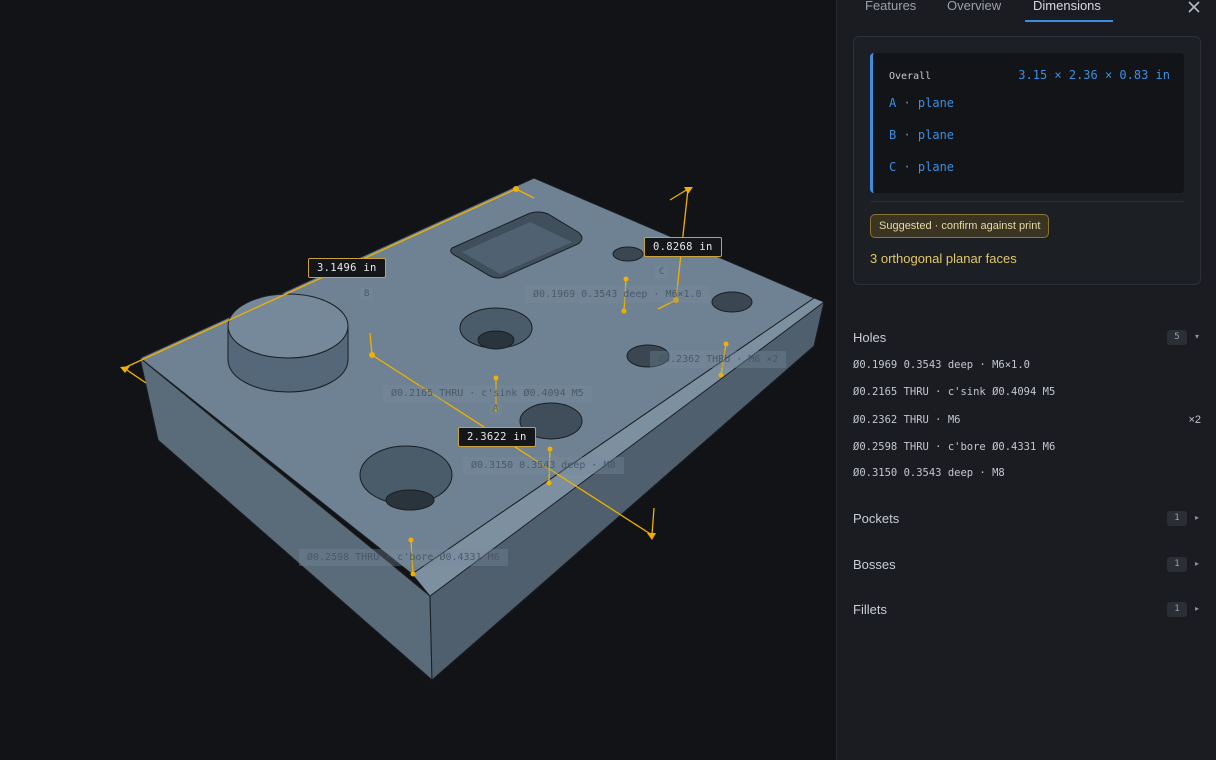 This screenshot has width=1216, height=760. I want to click on dimension-length-label: 3.1496 in, so click(347, 268).